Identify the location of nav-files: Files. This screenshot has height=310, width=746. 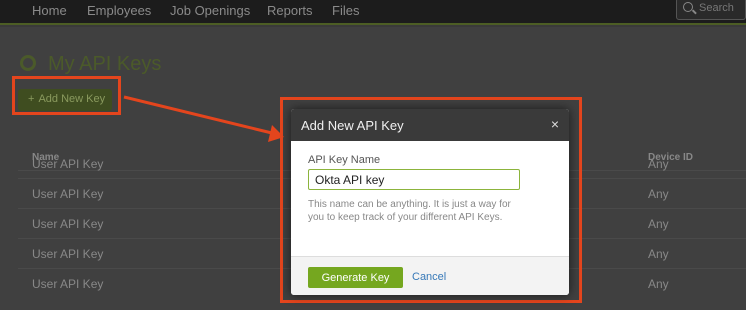
(345, 10).